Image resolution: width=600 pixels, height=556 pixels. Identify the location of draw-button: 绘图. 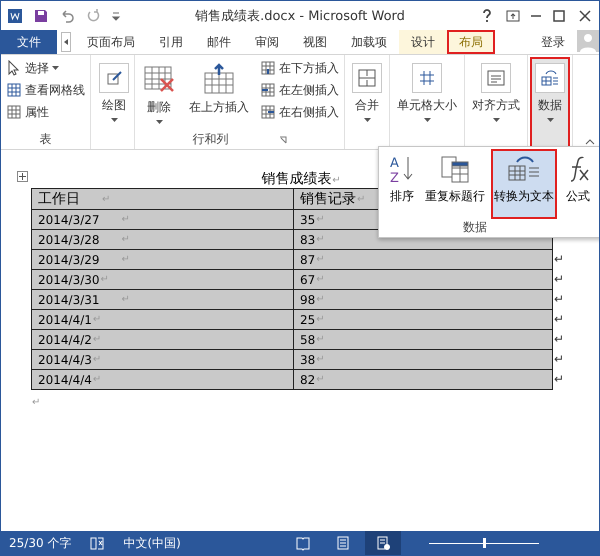
(114, 103).